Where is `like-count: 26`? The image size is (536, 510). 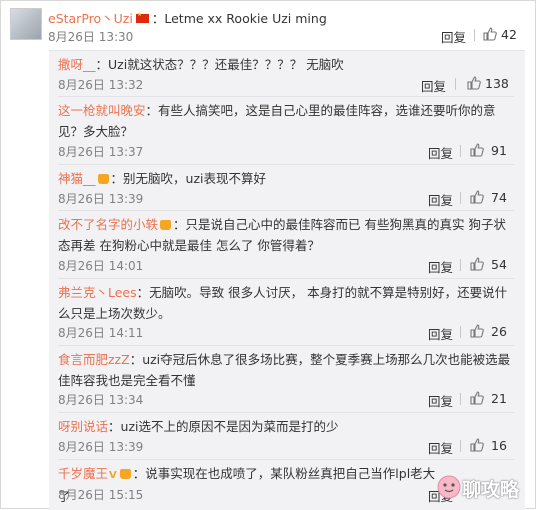
like-count: 26 is located at coordinates (499, 331).